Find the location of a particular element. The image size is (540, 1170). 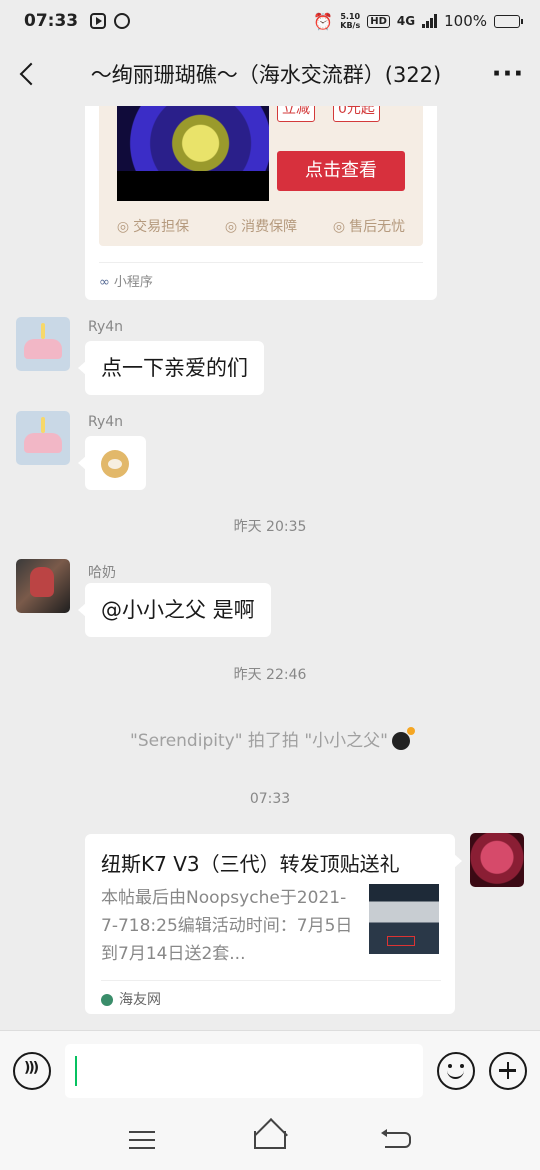

emoji-icon is located at coordinates (456, 1070).